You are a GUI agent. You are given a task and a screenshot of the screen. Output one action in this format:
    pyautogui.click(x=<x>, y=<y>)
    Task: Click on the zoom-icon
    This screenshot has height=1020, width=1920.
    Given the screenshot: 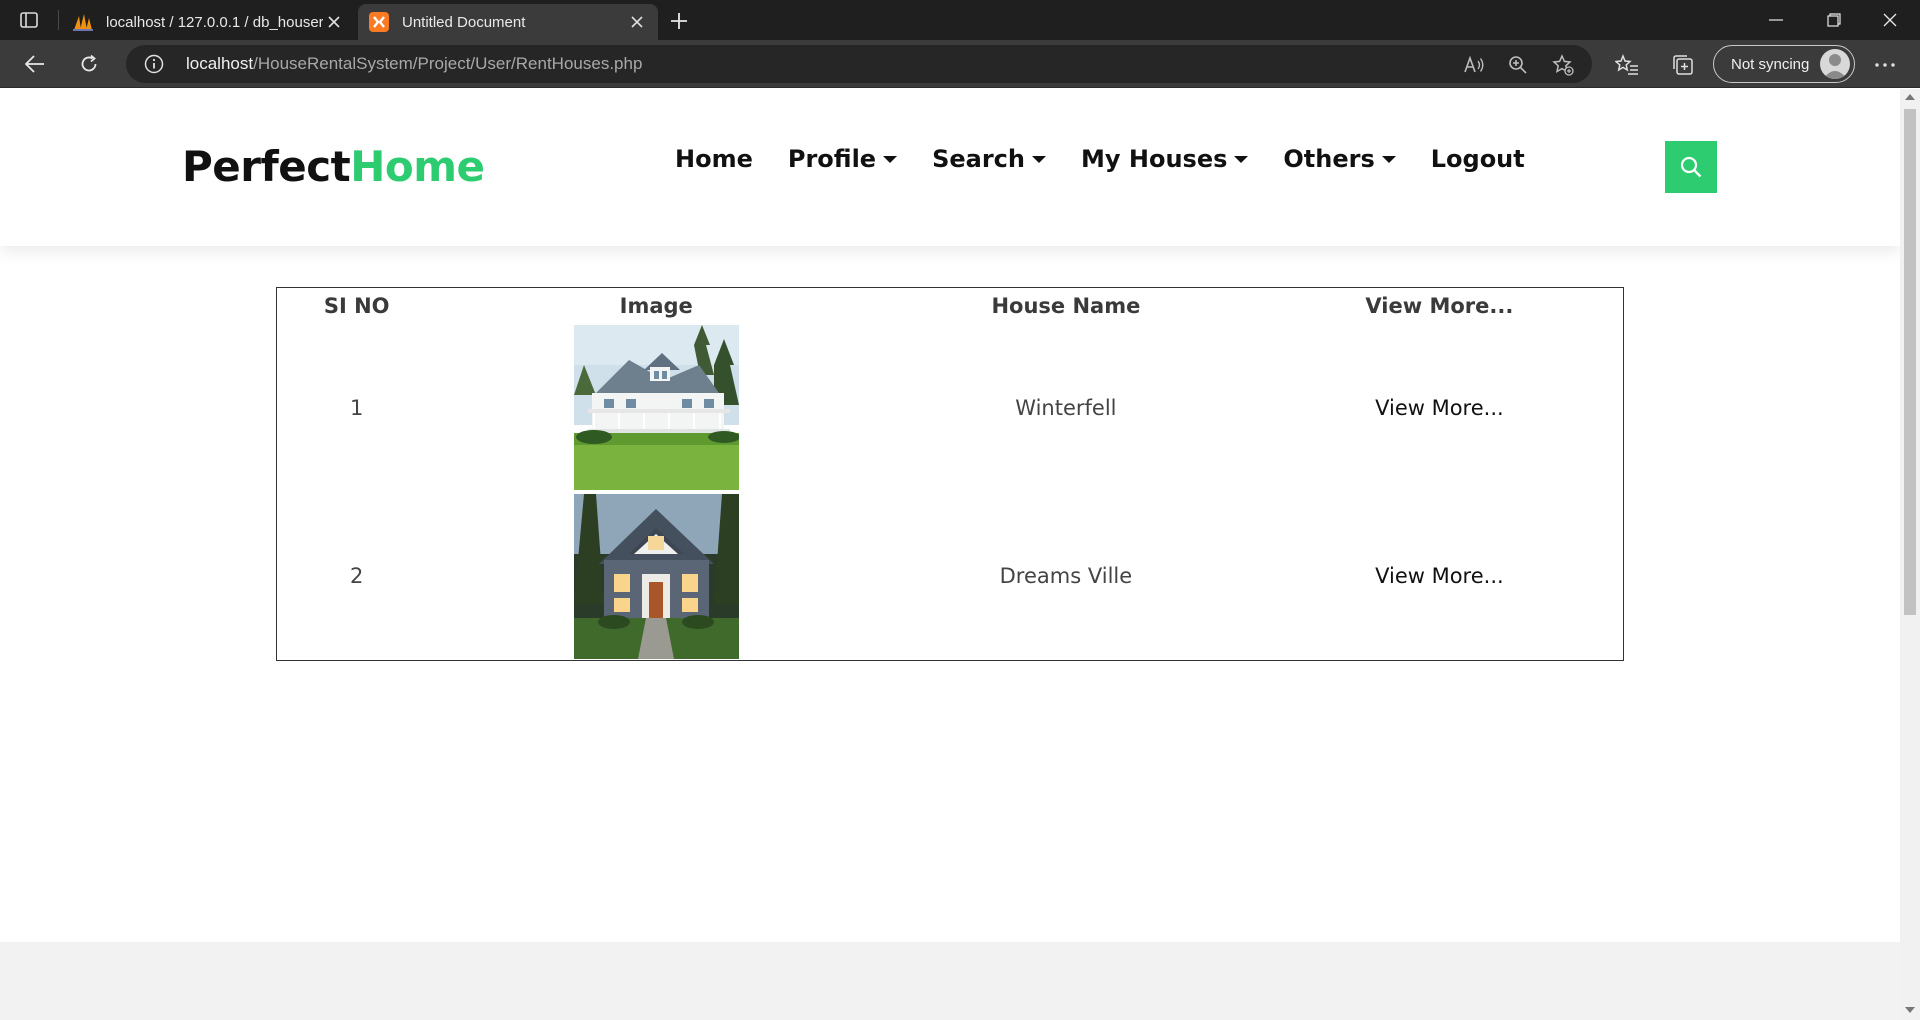 What is the action you would take?
    pyautogui.click(x=1518, y=65)
    